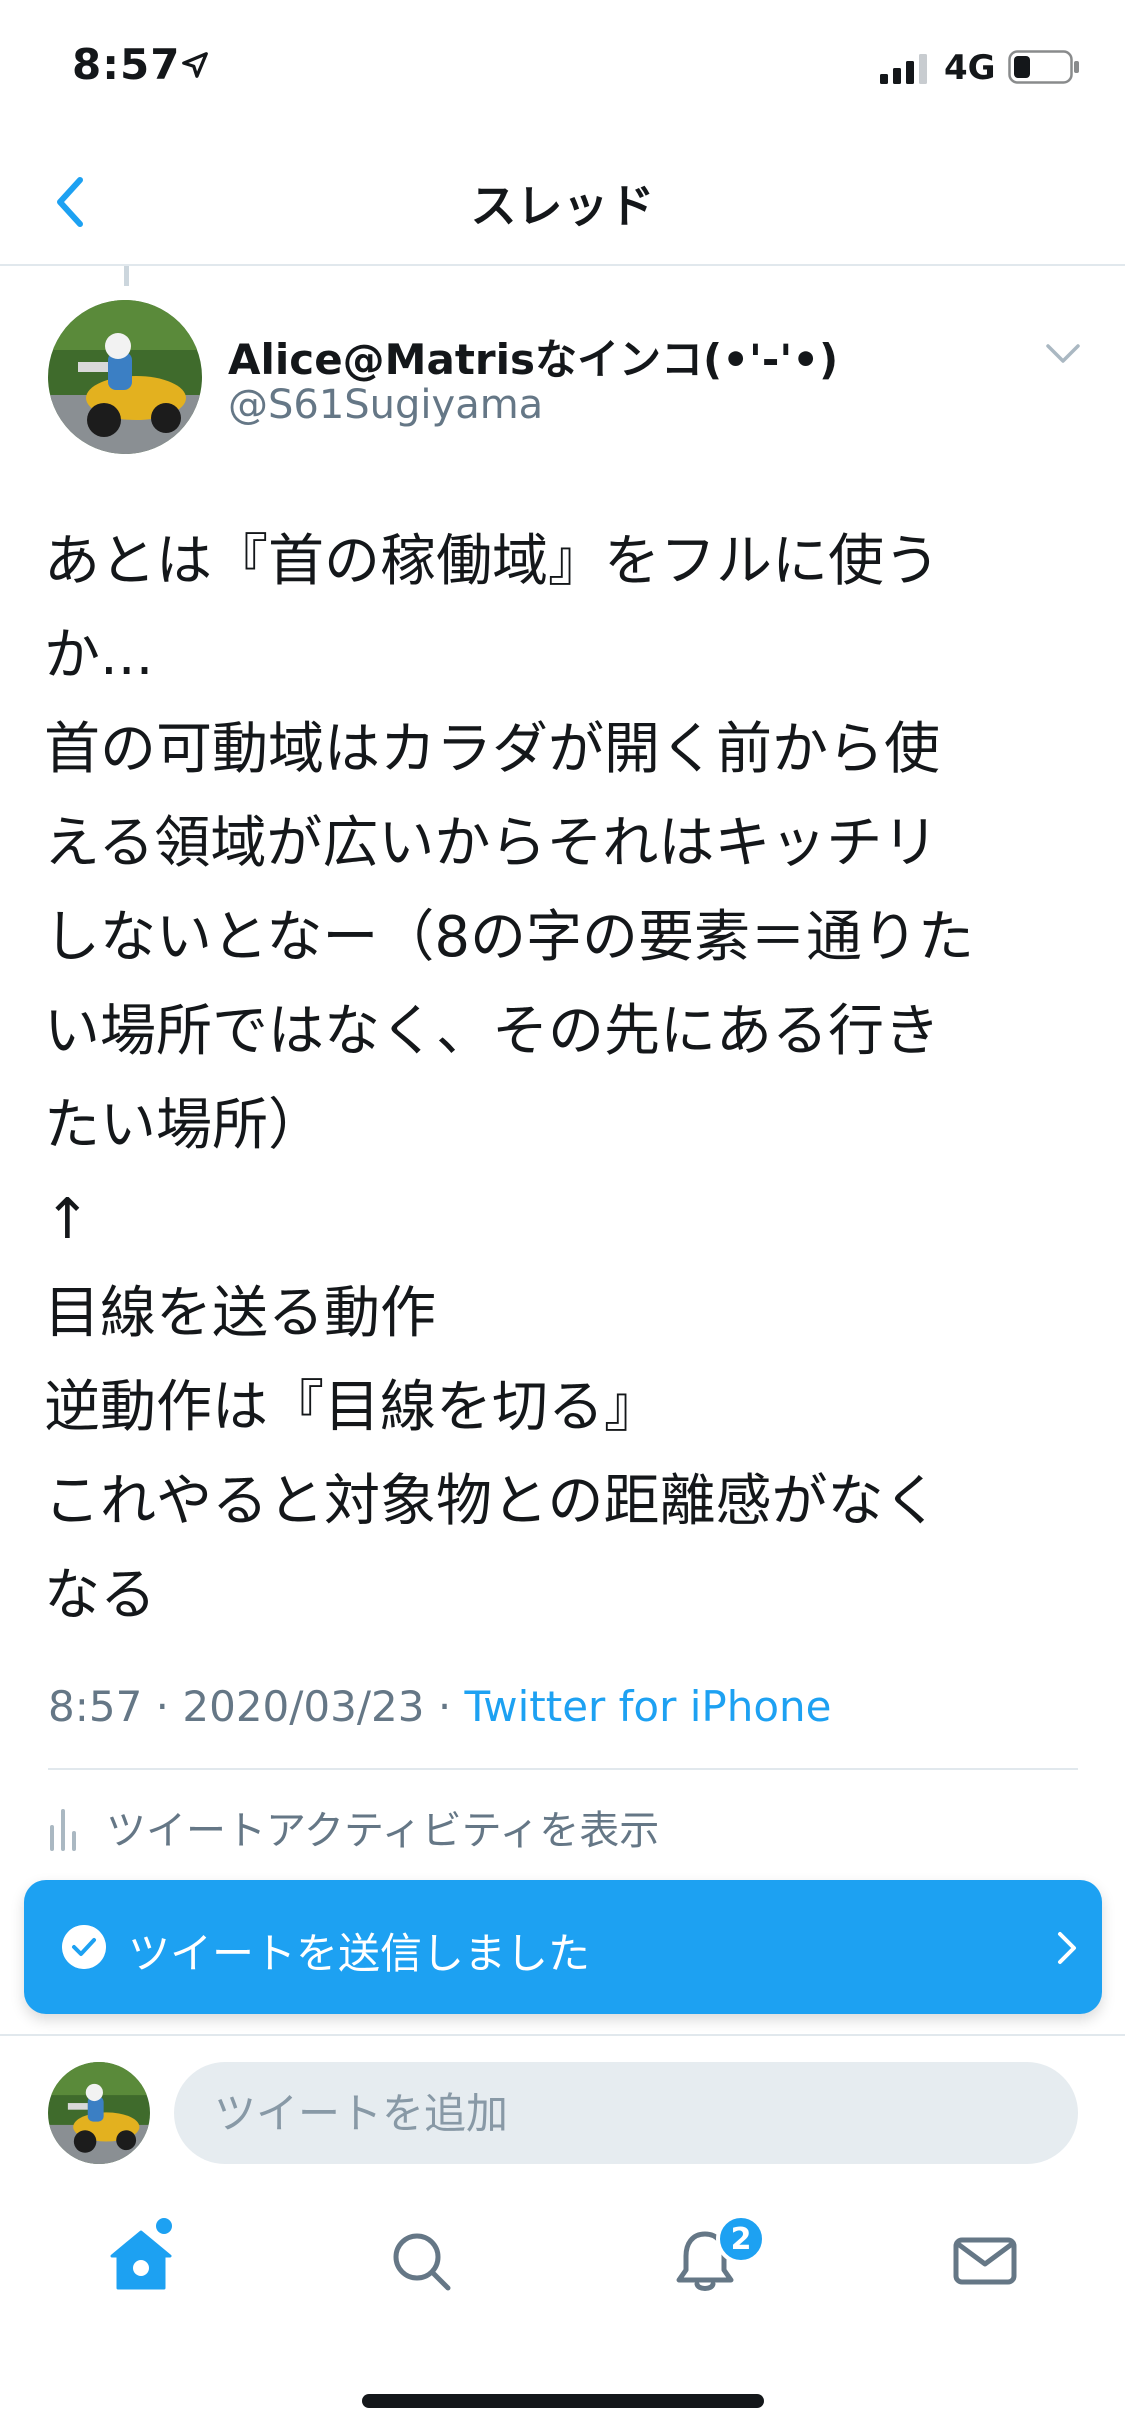 This screenshot has width=1125, height=2436. Describe the element at coordinates (492, 749) in the screenshot. I see `tweet-text-line: 首の可動域はカラダが開く前から使` at that location.